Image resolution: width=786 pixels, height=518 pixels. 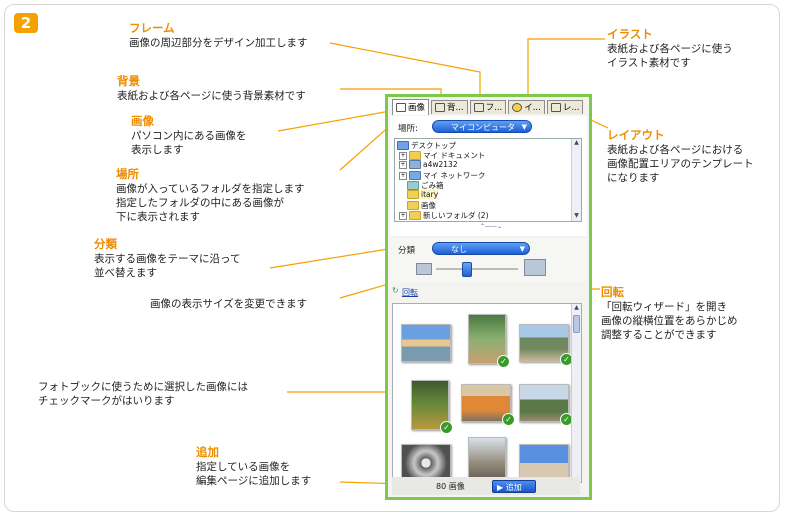 I want to click on tree-item-selected: itary, so click(x=423, y=194).